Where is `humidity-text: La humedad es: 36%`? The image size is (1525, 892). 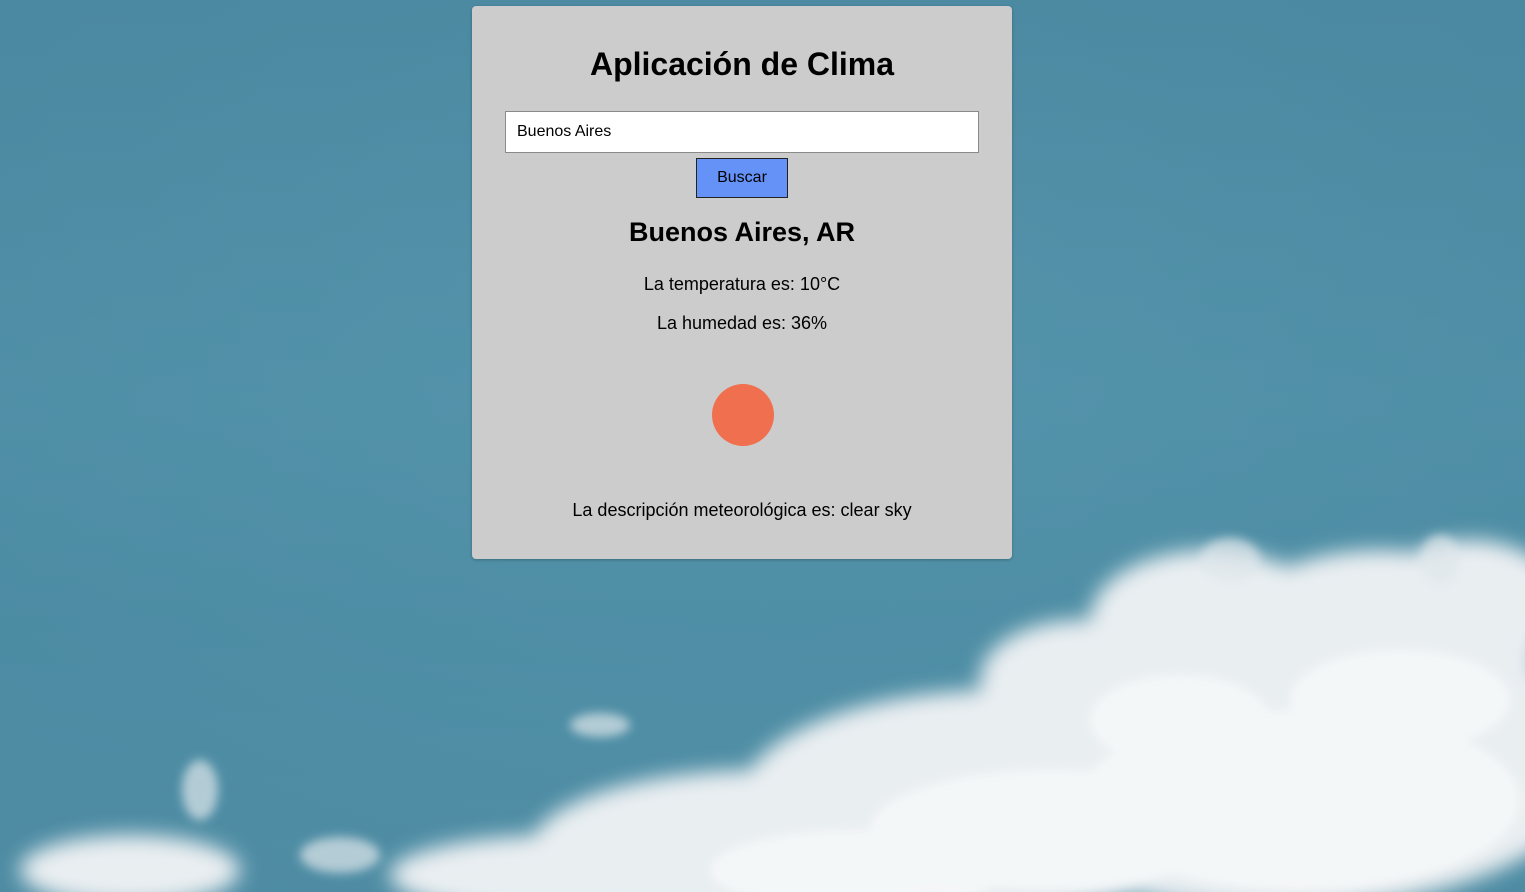
humidity-text: La humedad es: 36% is located at coordinates (742, 323).